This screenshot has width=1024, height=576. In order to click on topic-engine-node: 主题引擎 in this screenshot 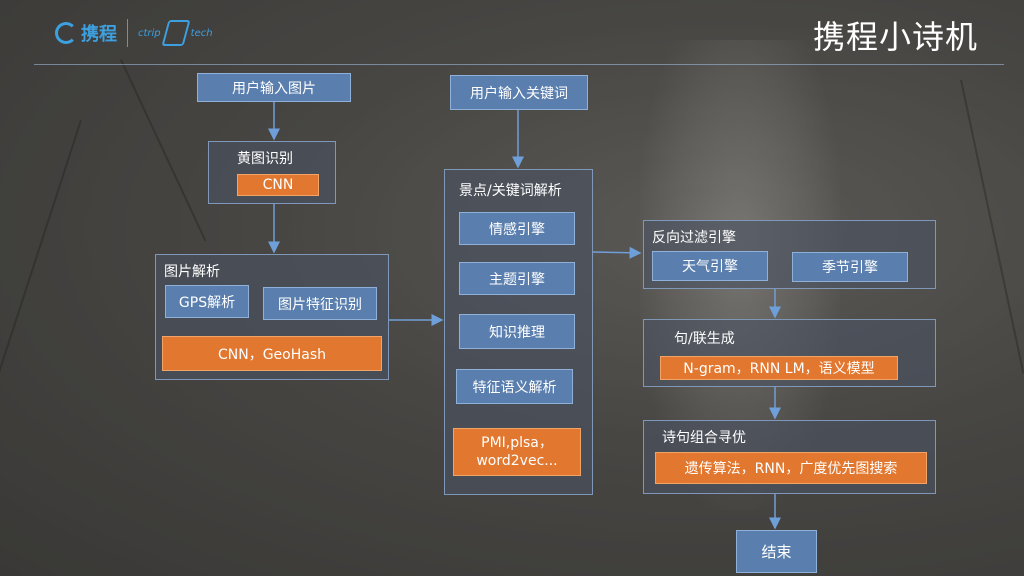, I will do `click(517, 278)`.